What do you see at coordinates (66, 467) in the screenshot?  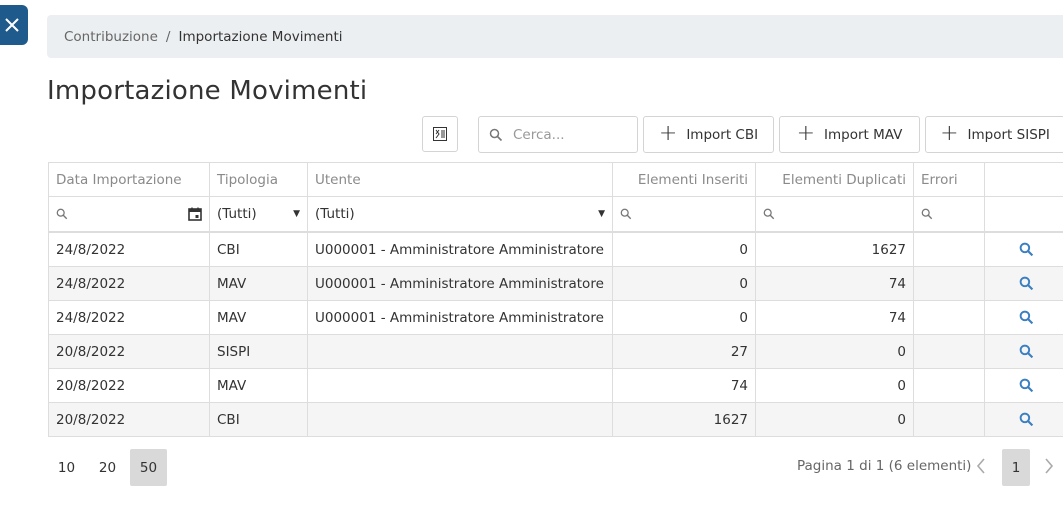 I see `page-size-10: 10` at bounding box center [66, 467].